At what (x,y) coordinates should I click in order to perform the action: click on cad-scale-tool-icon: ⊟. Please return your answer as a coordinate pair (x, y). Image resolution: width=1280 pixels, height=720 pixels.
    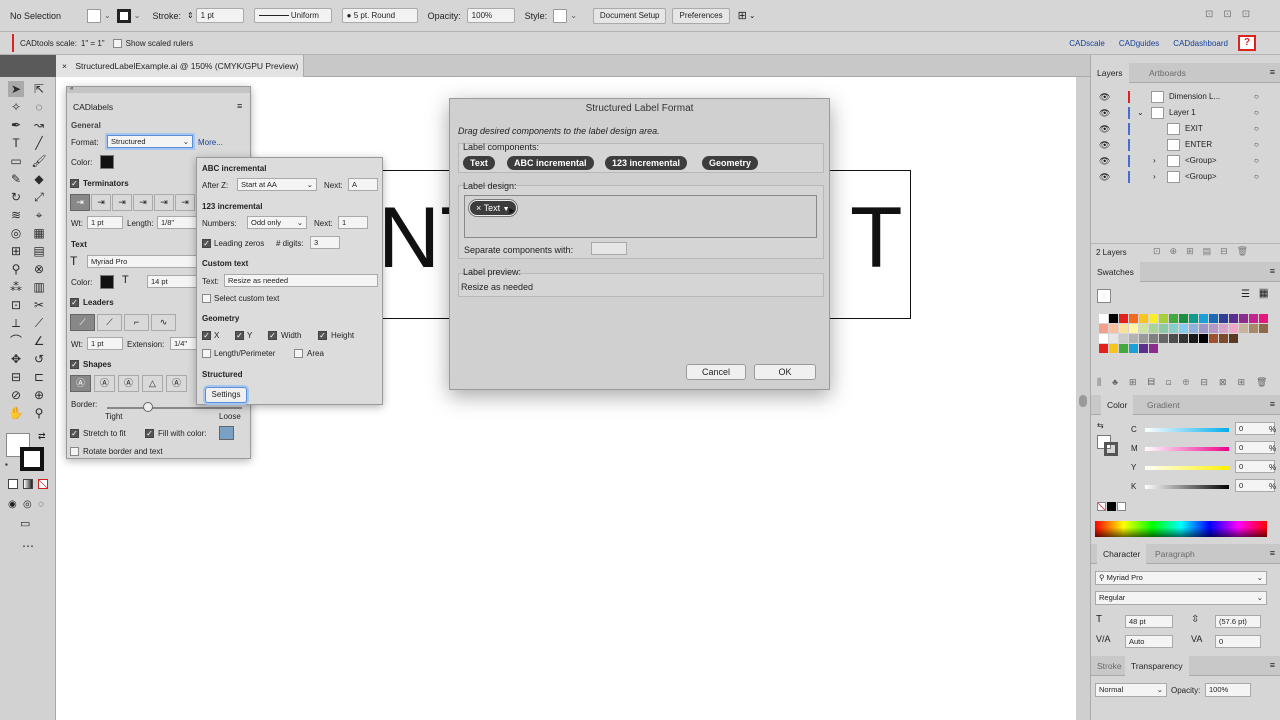
    Looking at the image, I should click on (16, 377).